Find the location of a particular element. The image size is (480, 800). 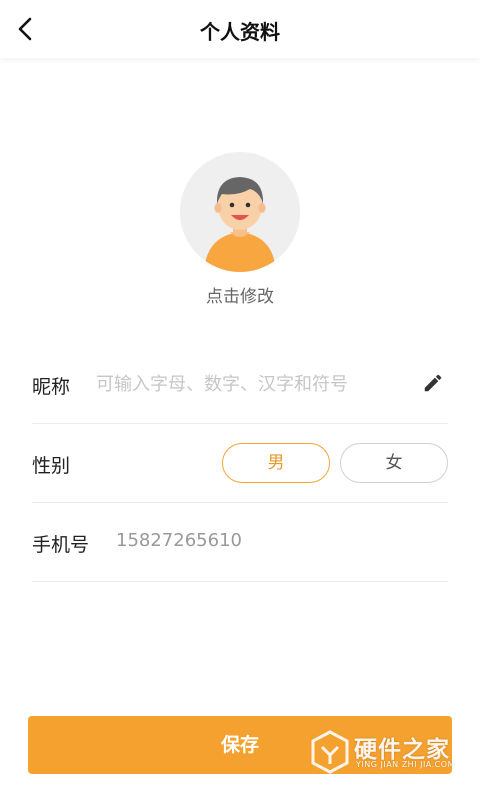

phone-value: 15827265610 is located at coordinates (179, 540).